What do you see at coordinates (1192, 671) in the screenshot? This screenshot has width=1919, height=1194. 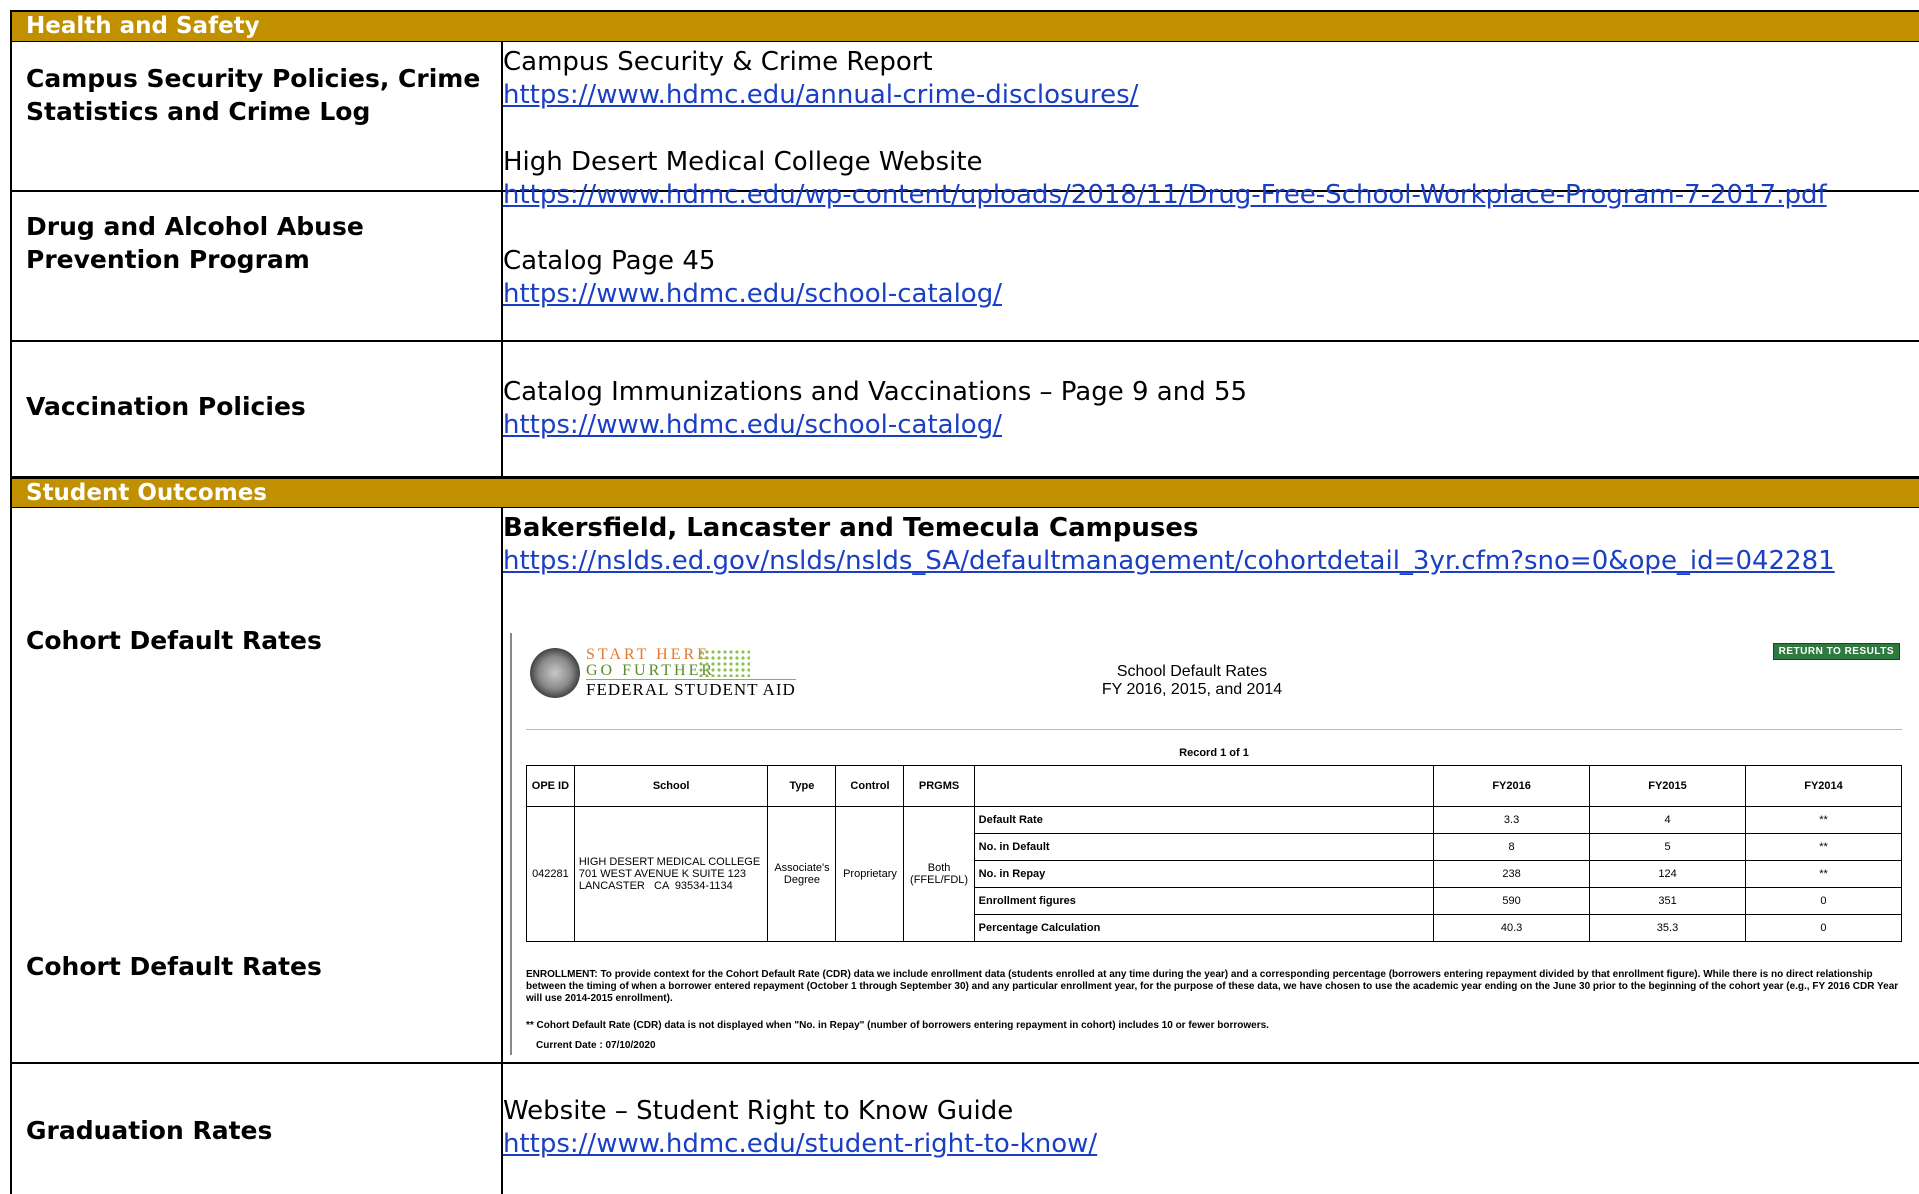 I see `title-line: School Default Rates` at bounding box center [1192, 671].